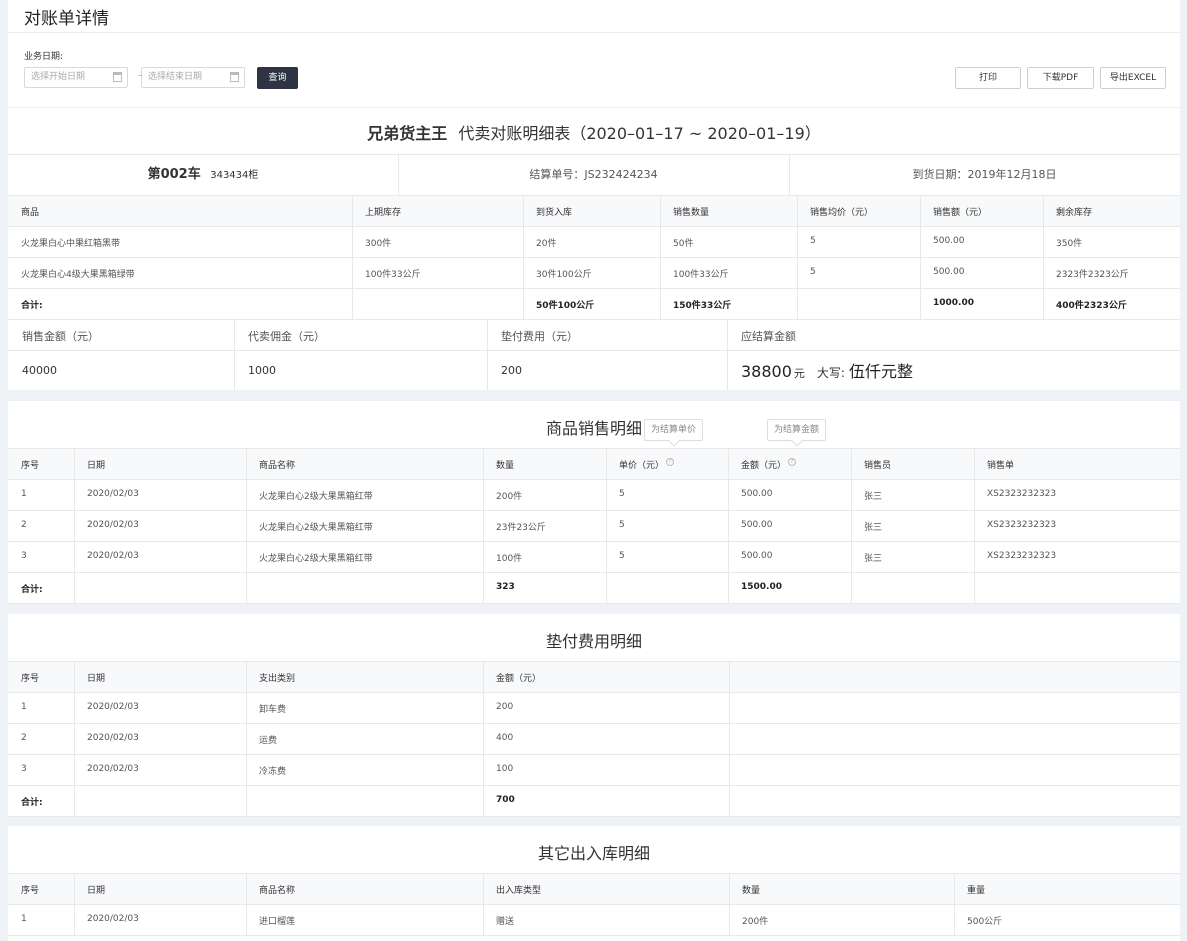  What do you see at coordinates (701, 275) in the screenshot?
I see `table-cell: 100件33公斤` at bounding box center [701, 275].